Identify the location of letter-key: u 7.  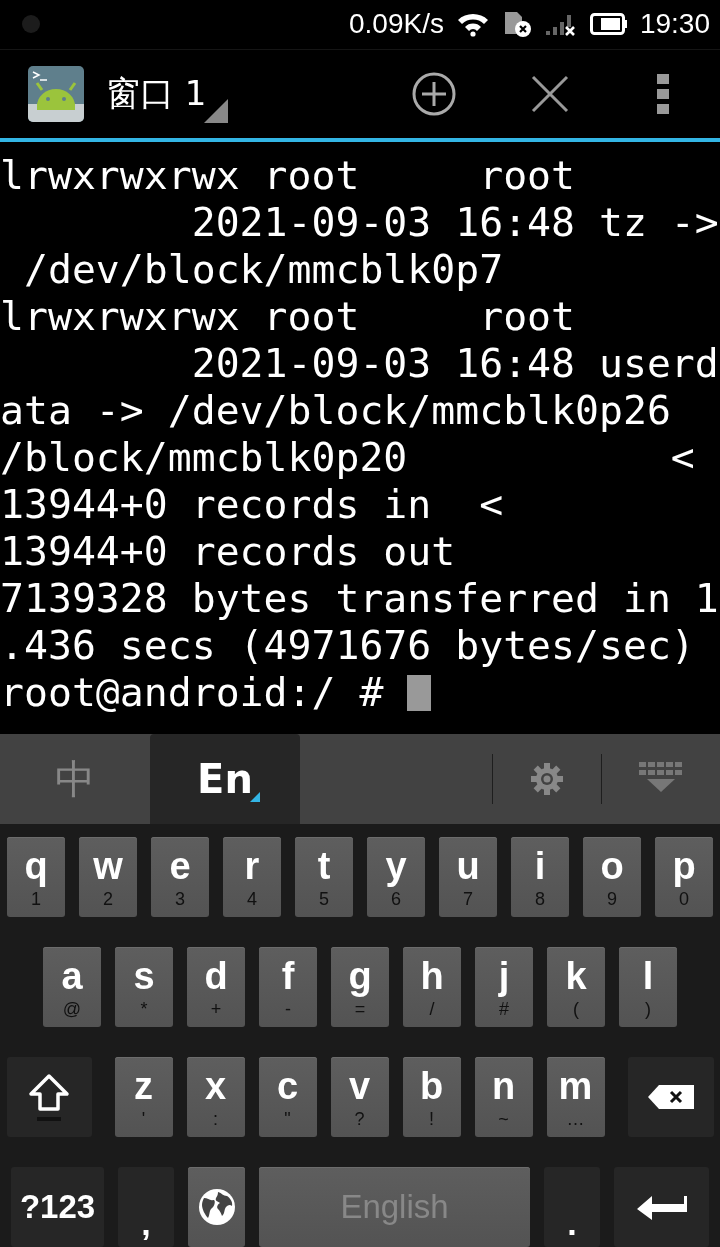
(468, 877).